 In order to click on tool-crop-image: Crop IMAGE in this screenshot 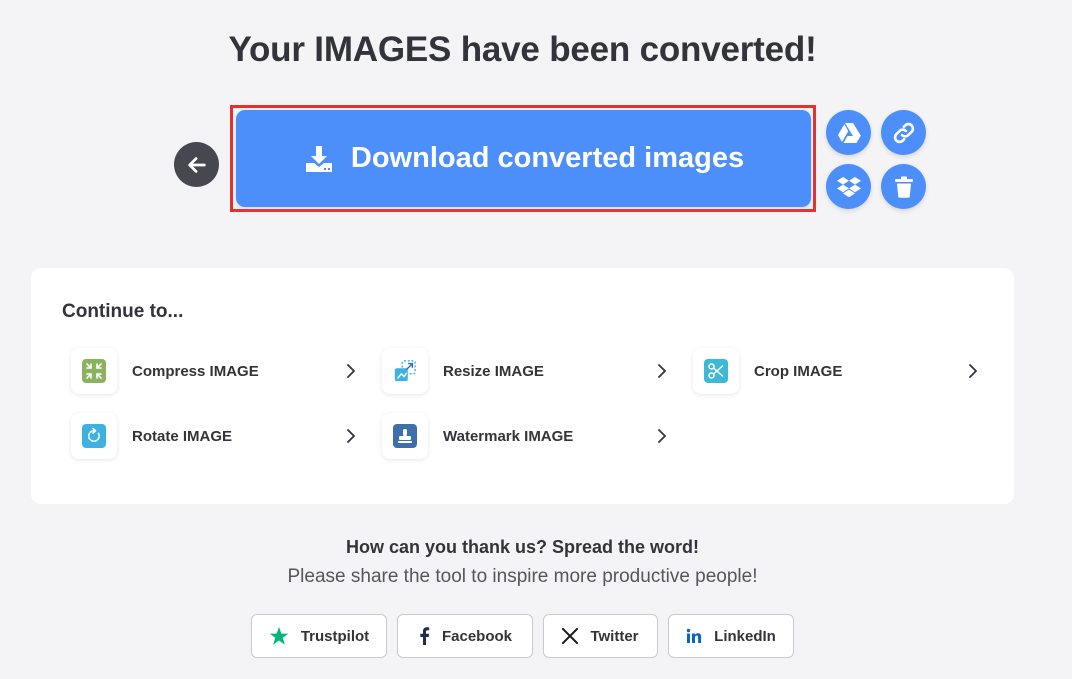, I will do `click(838, 371)`.